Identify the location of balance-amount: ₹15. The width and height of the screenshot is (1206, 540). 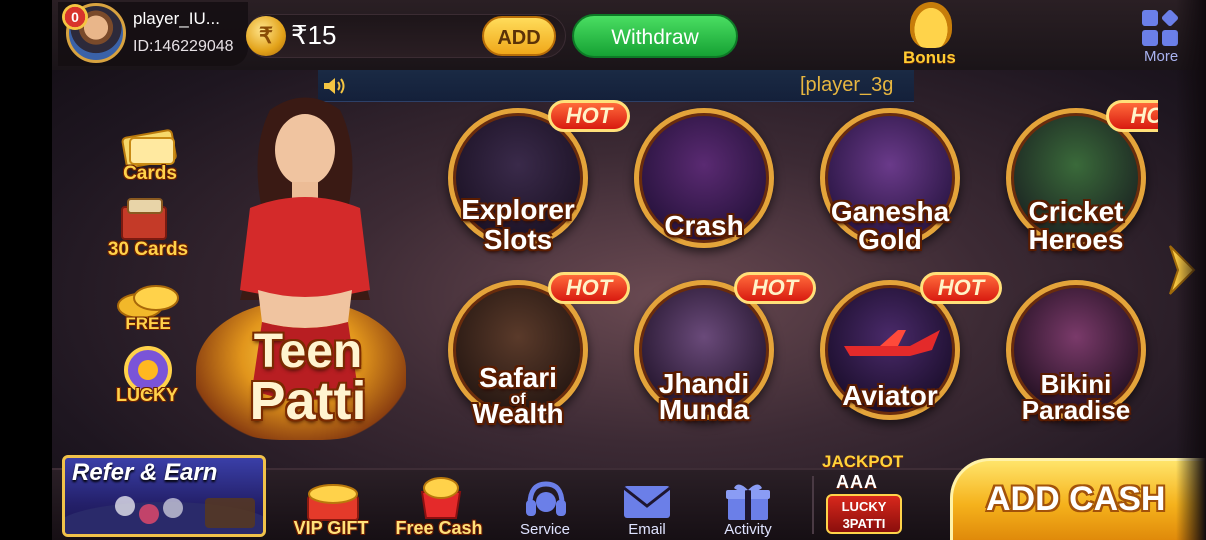
(314, 35).